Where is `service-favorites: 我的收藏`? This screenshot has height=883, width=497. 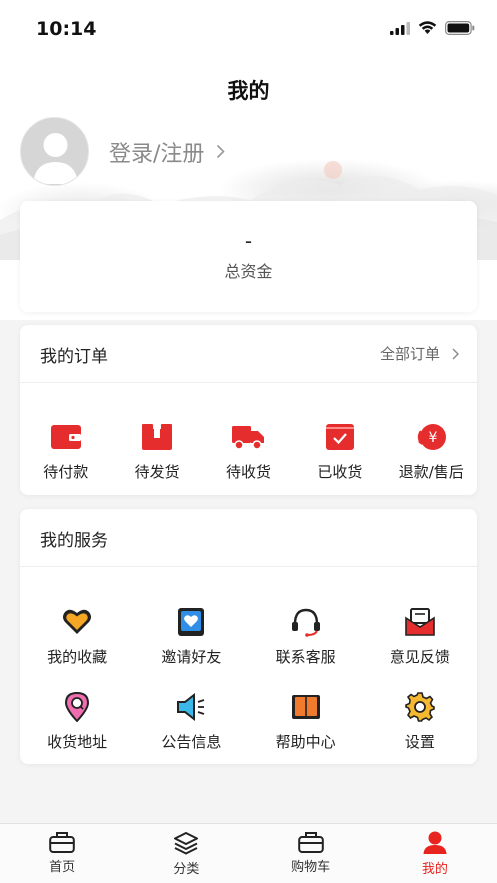 service-favorites: 我的收藏 is located at coordinates (77, 637).